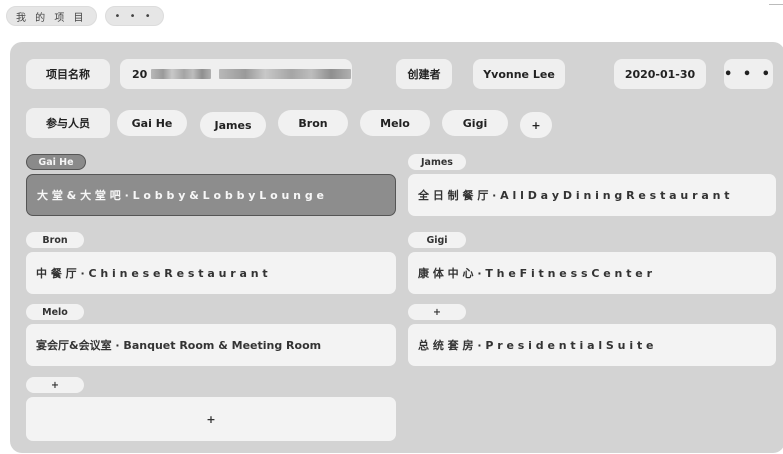 The image size is (783, 454). What do you see at coordinates (660, 74) in the screenshot?
I see `project-date: 2020-01-30` at bounding box center [660, 74].